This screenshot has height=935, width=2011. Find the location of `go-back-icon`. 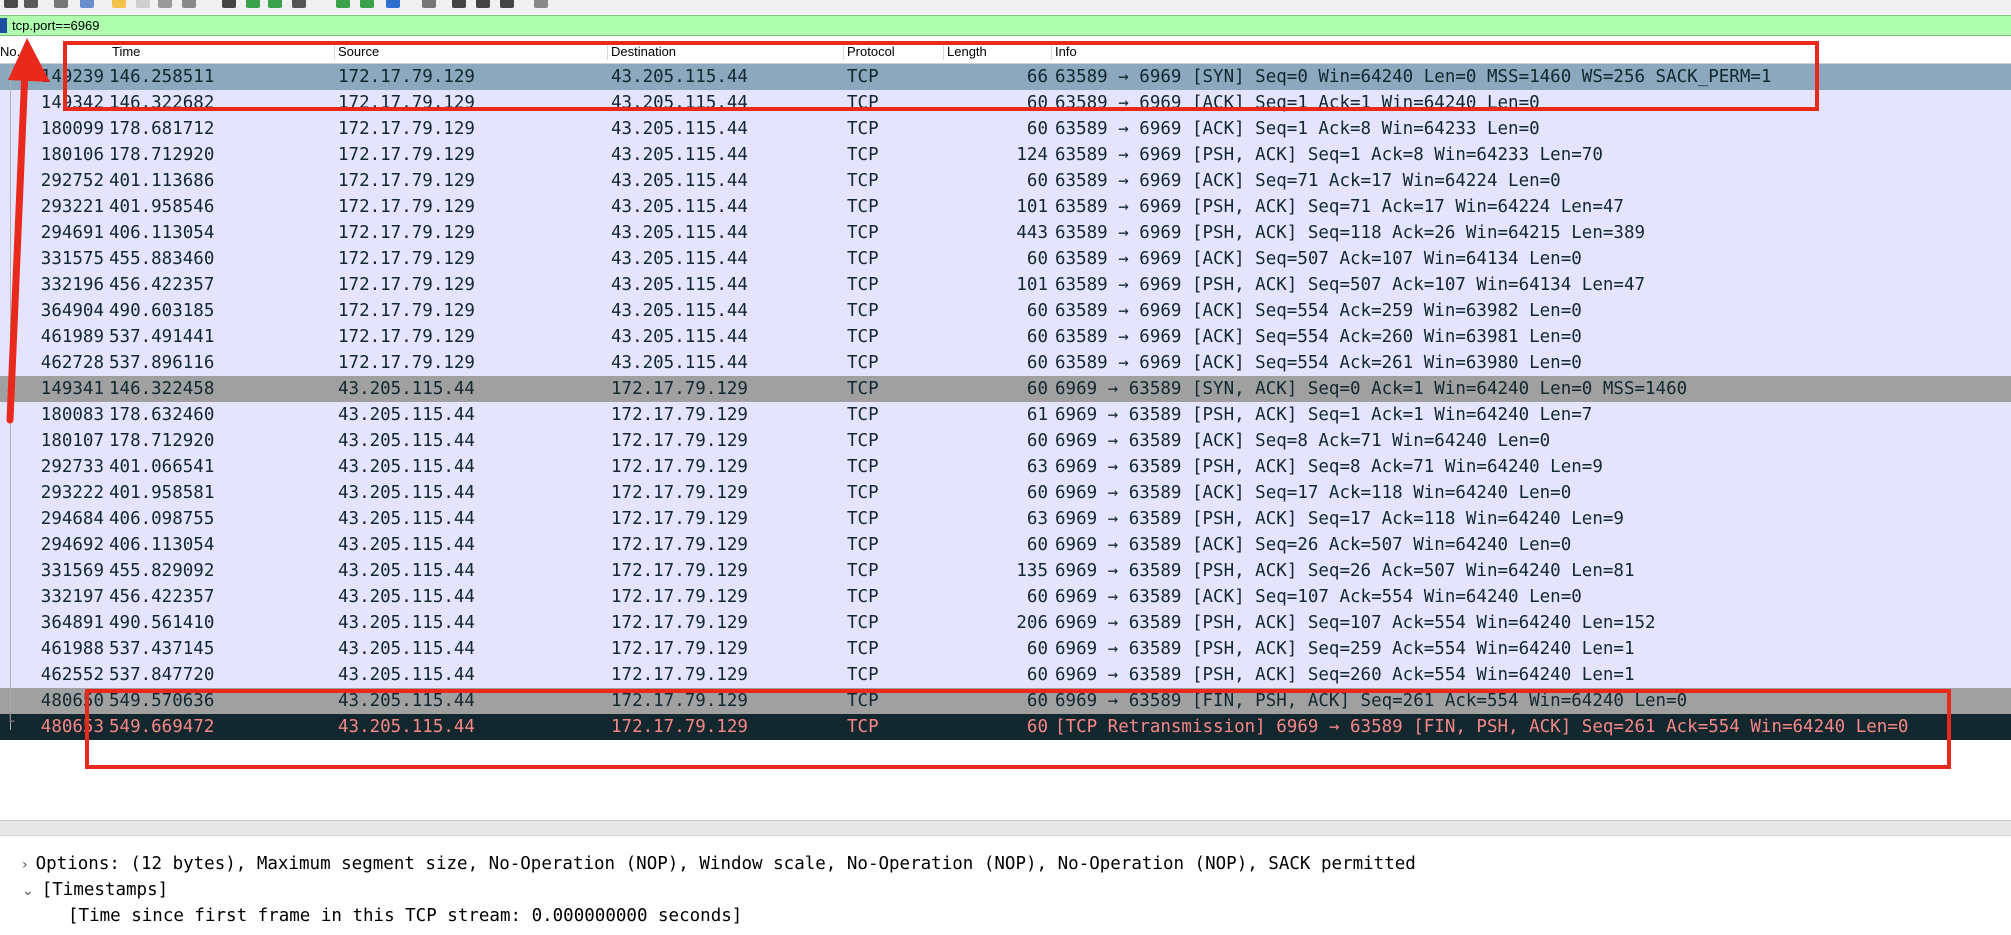

go-back-icon is located at coordinates (253, 4).